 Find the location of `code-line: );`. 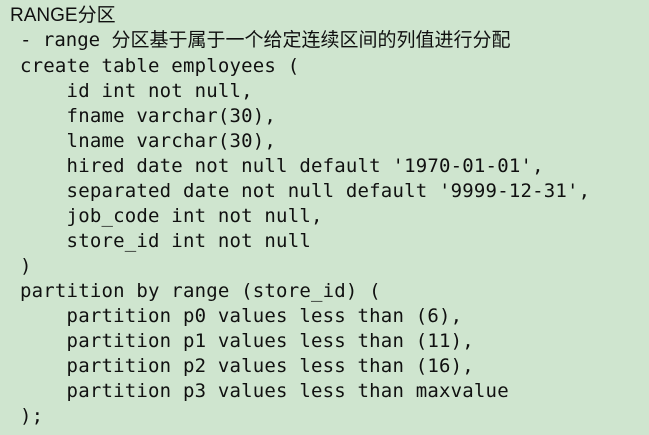

code-line: ); is located at coordinates (32, 416).